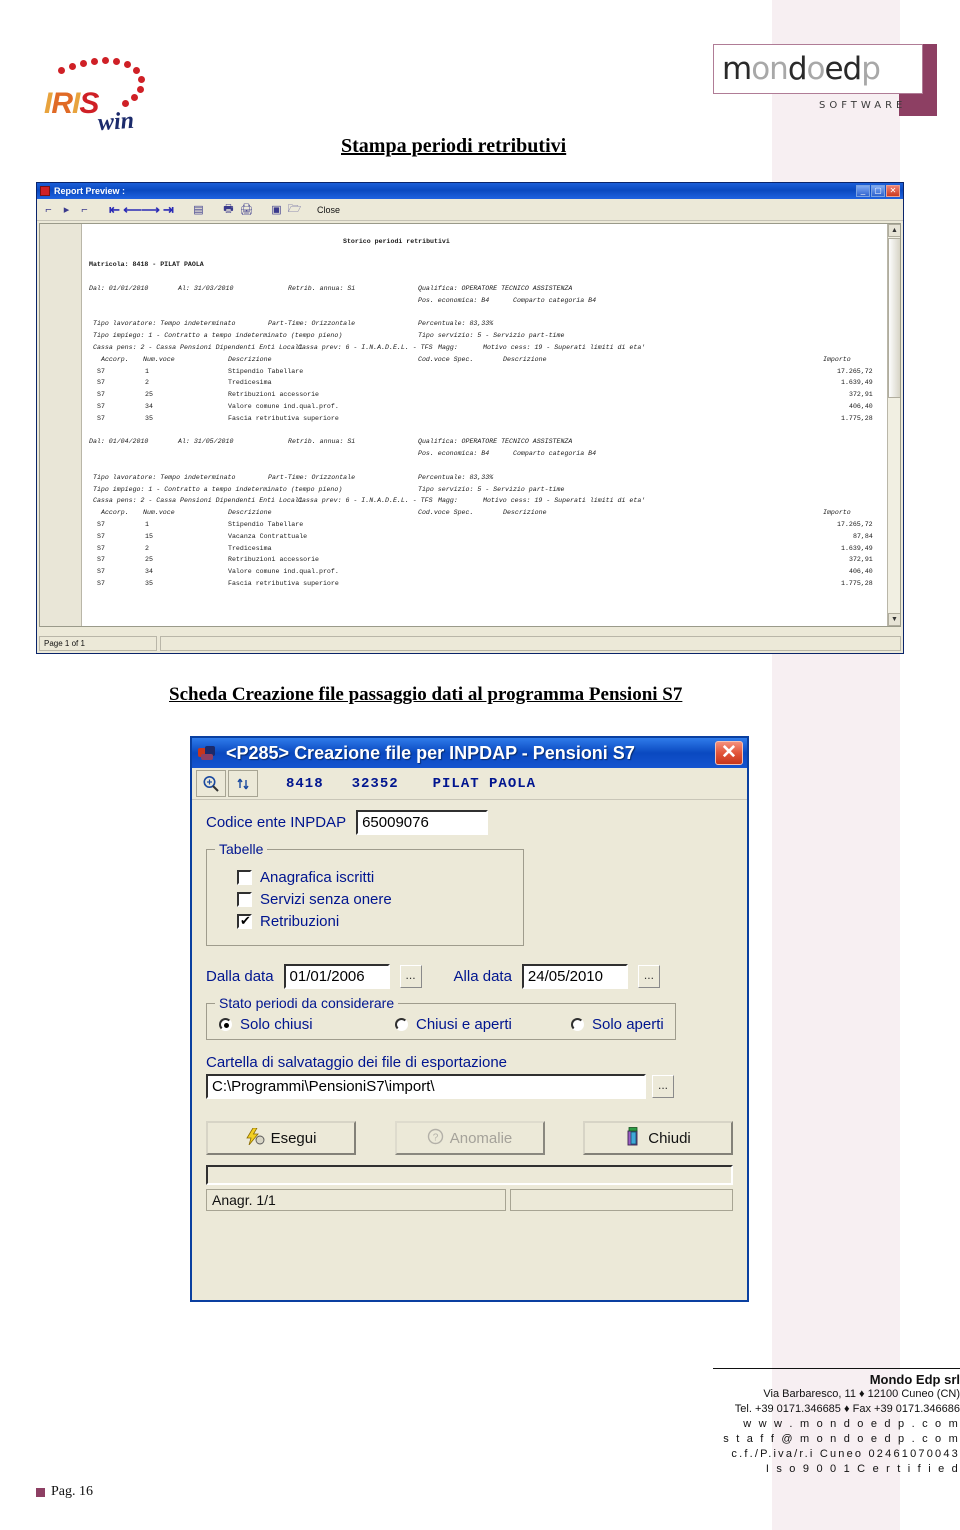  I want to click on anagr-counter: Anagr. 1/1, so click(356, 1200).